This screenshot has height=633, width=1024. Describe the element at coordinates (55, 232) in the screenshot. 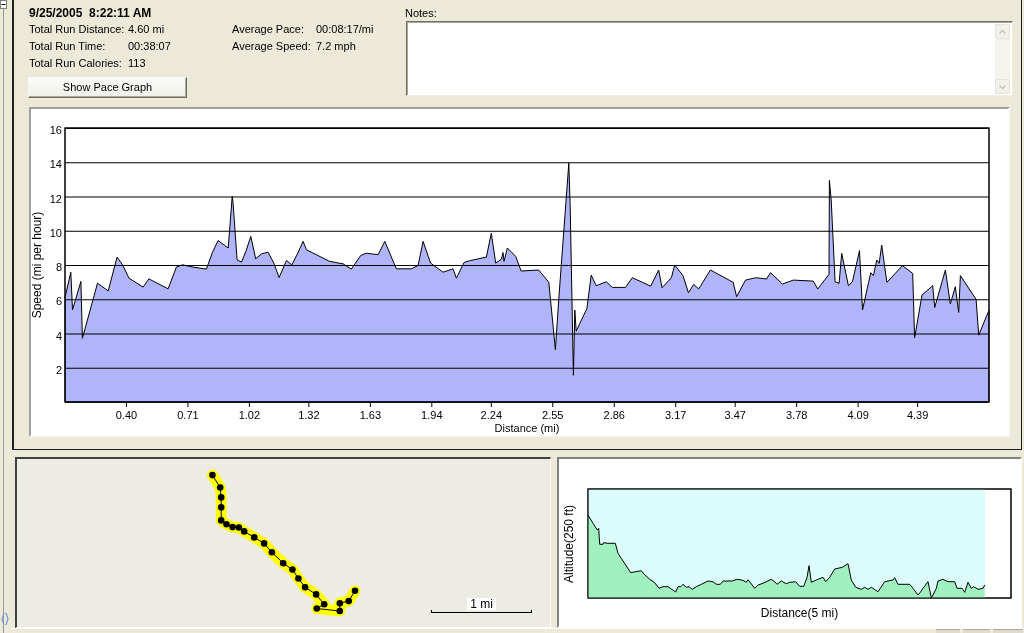

I see `y-tick-label: 10` at that location.